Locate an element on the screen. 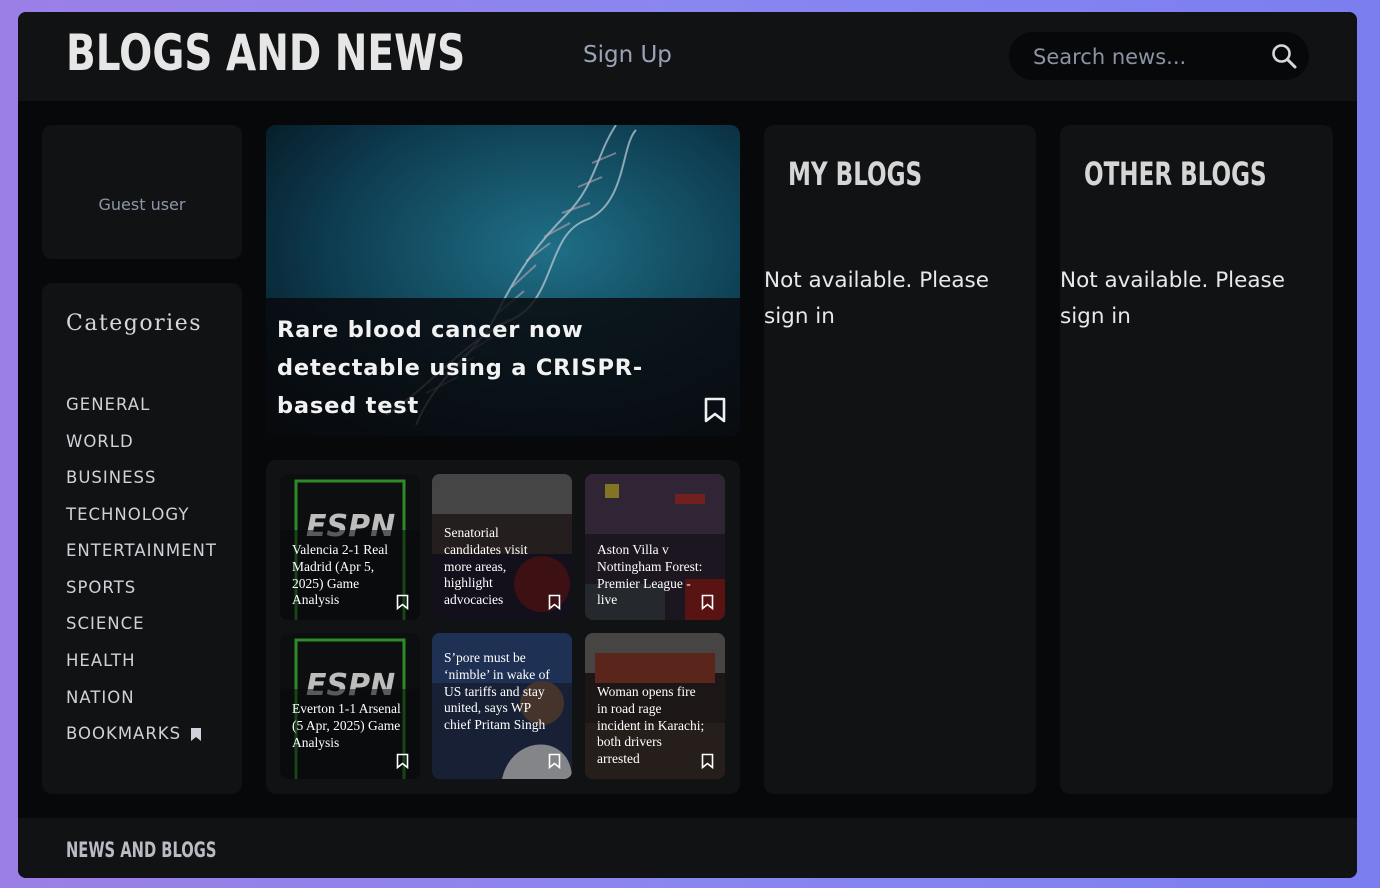 This screenshot has height=888, width=1380. category-technology: TECHNOLOGY is located at coordinates (127, 514).